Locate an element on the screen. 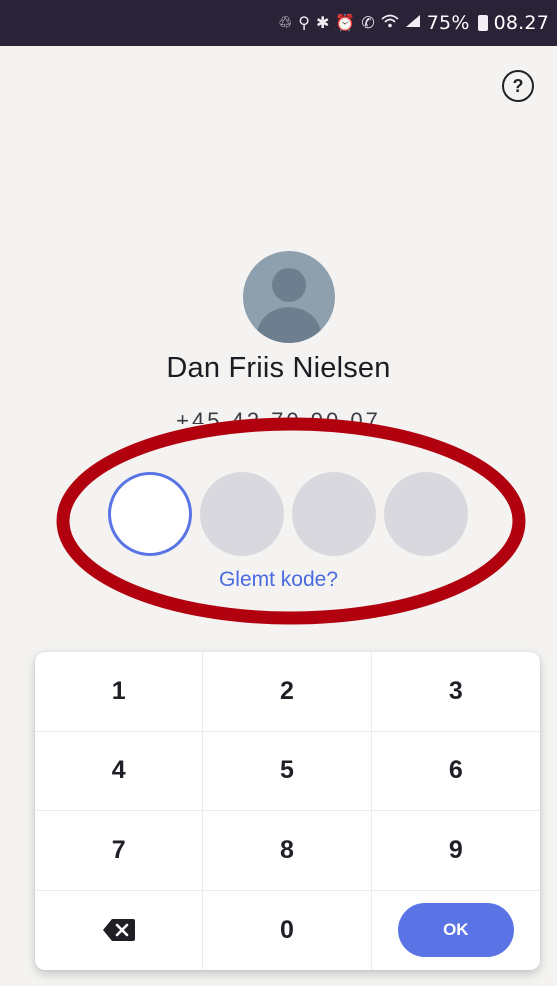  user-phone: +45 42 70 90 07 is located at coordinates (278, 416).